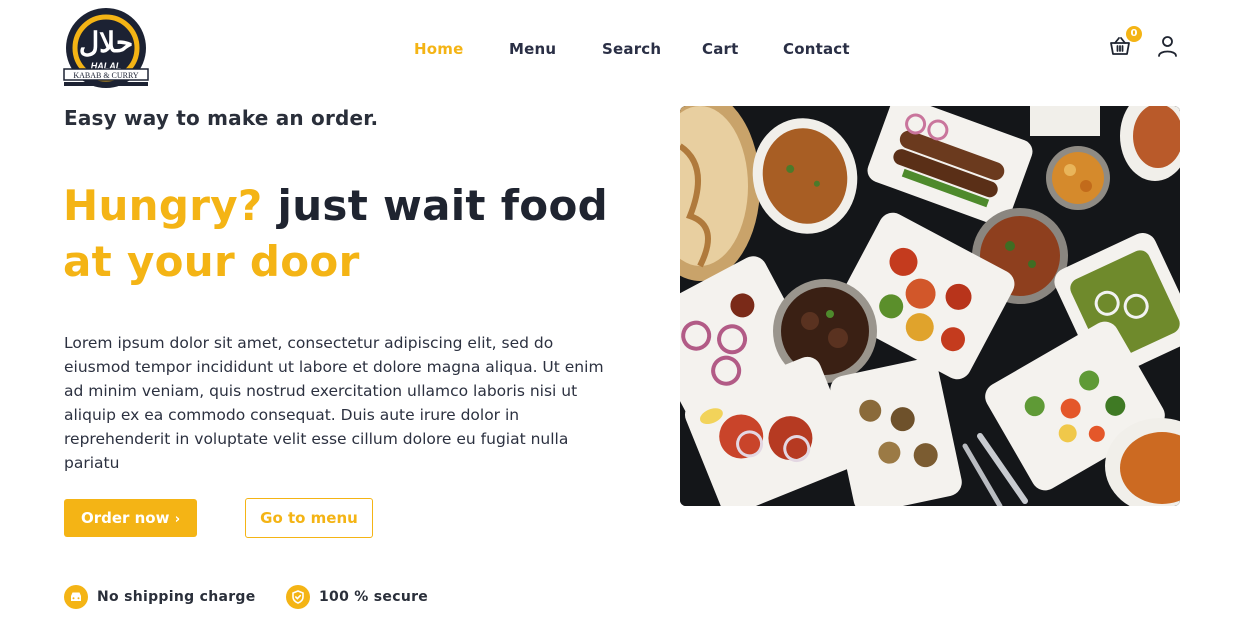  Describe the element at coordinates (309, 518) in the screenshot. I see `go-to-menu-button: Go to menu` at that location.